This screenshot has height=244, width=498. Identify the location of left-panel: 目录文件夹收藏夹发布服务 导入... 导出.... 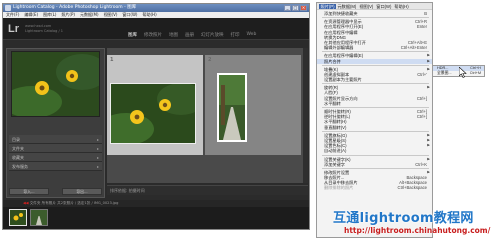
(55, 123).